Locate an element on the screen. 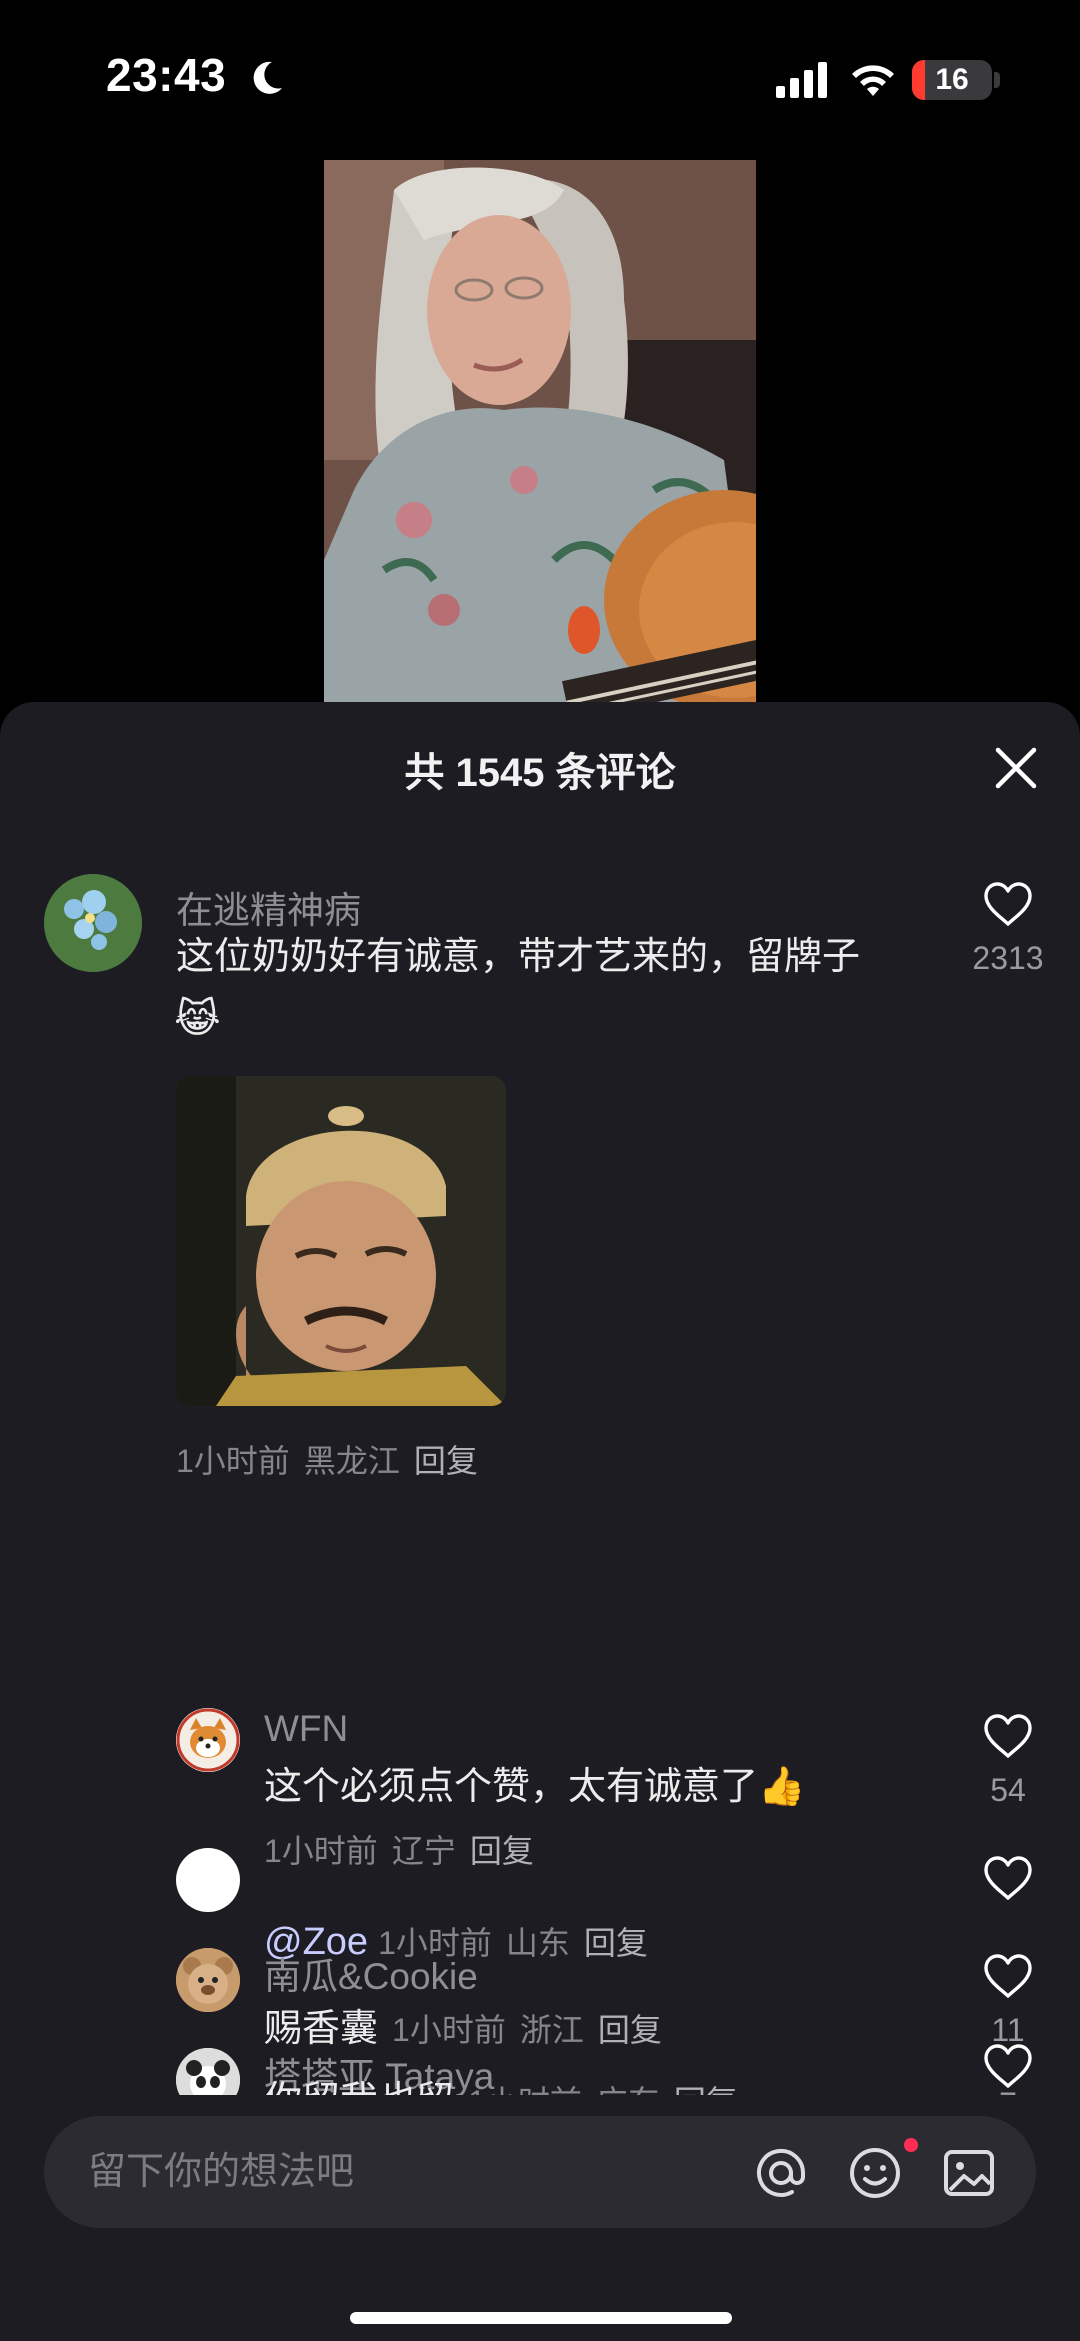 This screenshot has width=1080, height=2341. avatar-panda-image is located at coordinates (208, 2071).